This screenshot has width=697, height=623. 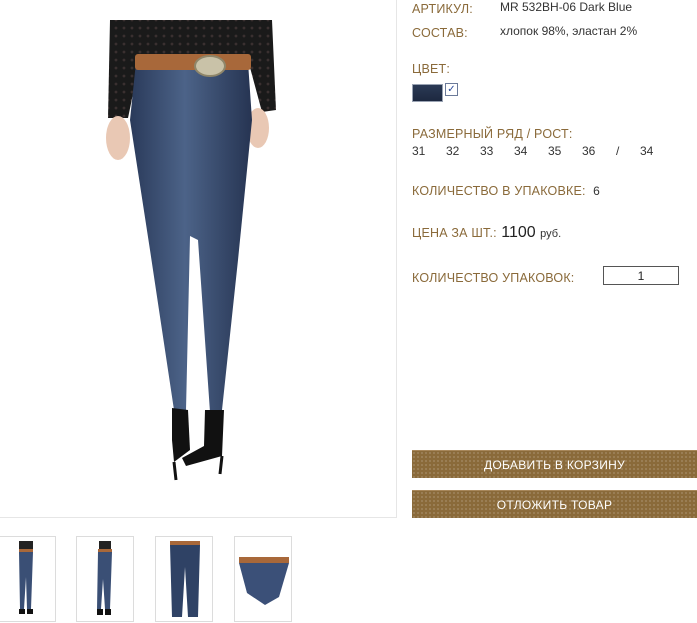 I want to click on thumbnail-detail, so click(x=263, y=579).